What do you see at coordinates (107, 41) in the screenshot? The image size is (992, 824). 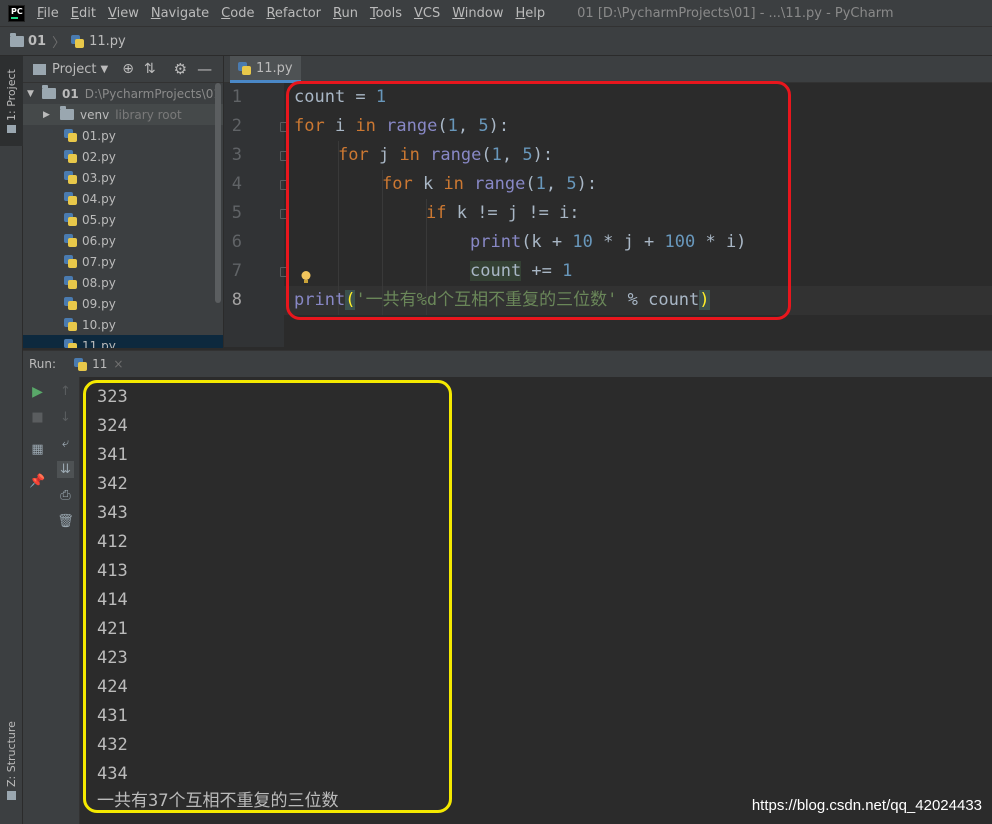 I see `breadcrumb-file: 11.py` at bounding box center [107, 41].